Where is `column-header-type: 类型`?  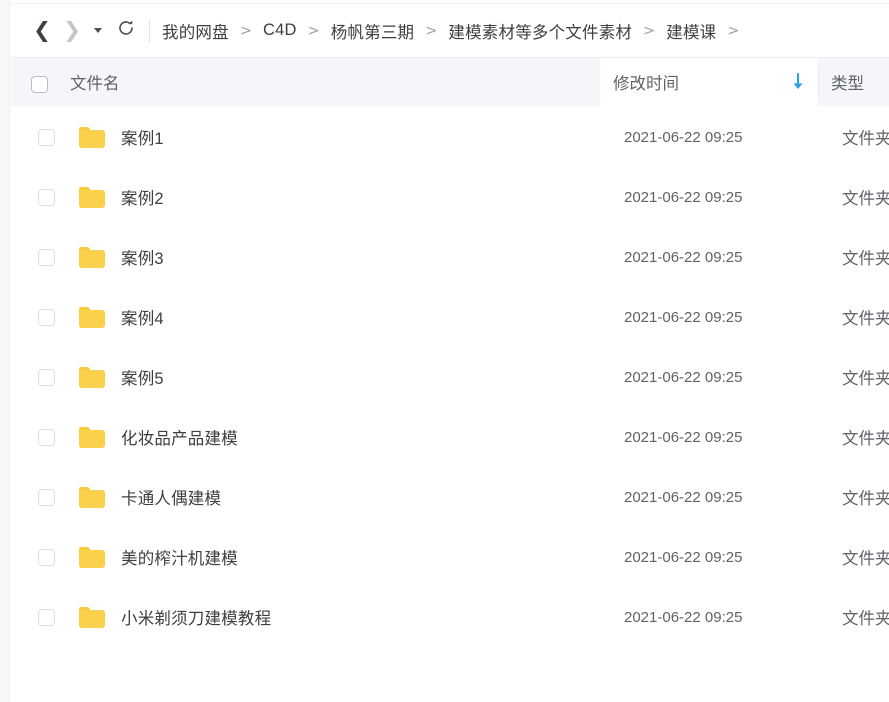 column-header-type: 类型 is located at coordinates (847, 82).